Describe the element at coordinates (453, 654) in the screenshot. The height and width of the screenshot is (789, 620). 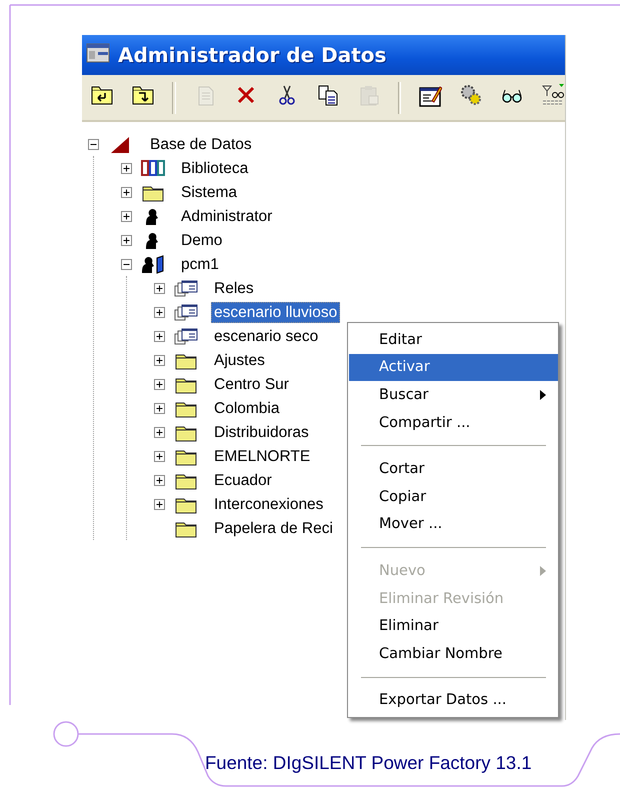
I see `menu-item: Cambiar Nombre` at that location.